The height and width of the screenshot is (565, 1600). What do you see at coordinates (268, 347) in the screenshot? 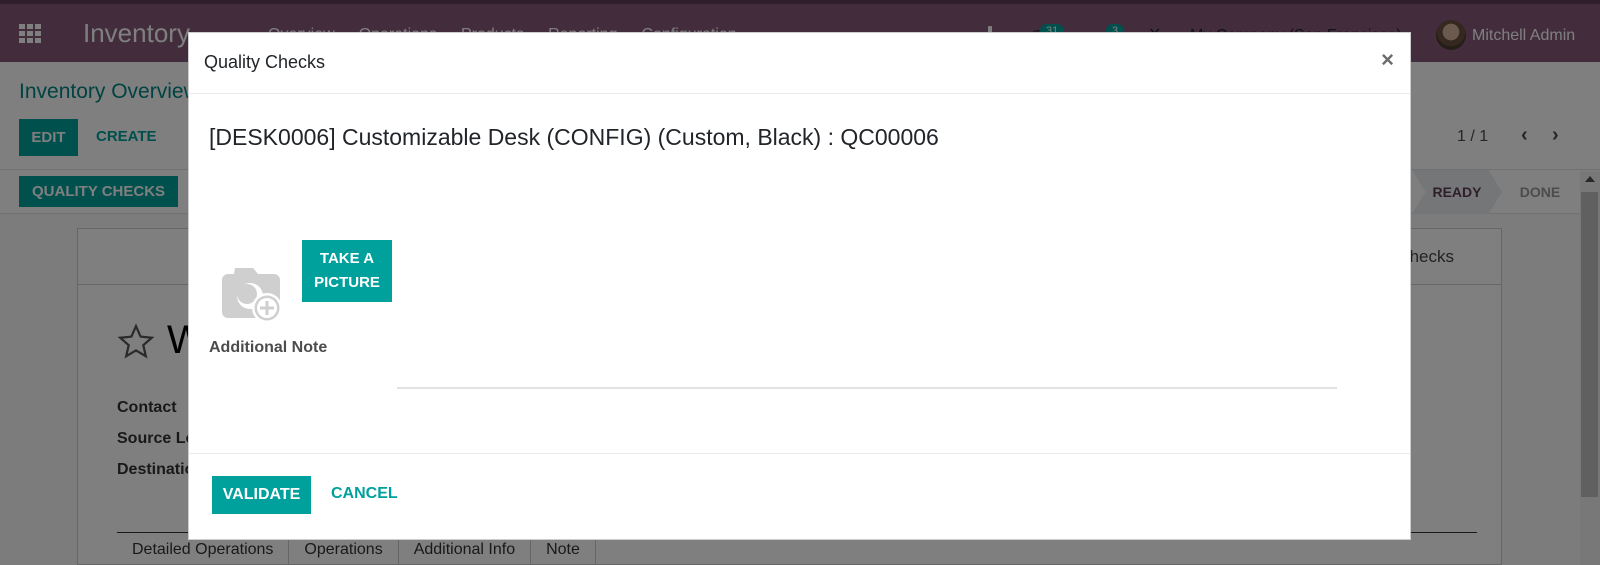
I see `additional-note-label: Additional Note` at bounding box center [268, 347].